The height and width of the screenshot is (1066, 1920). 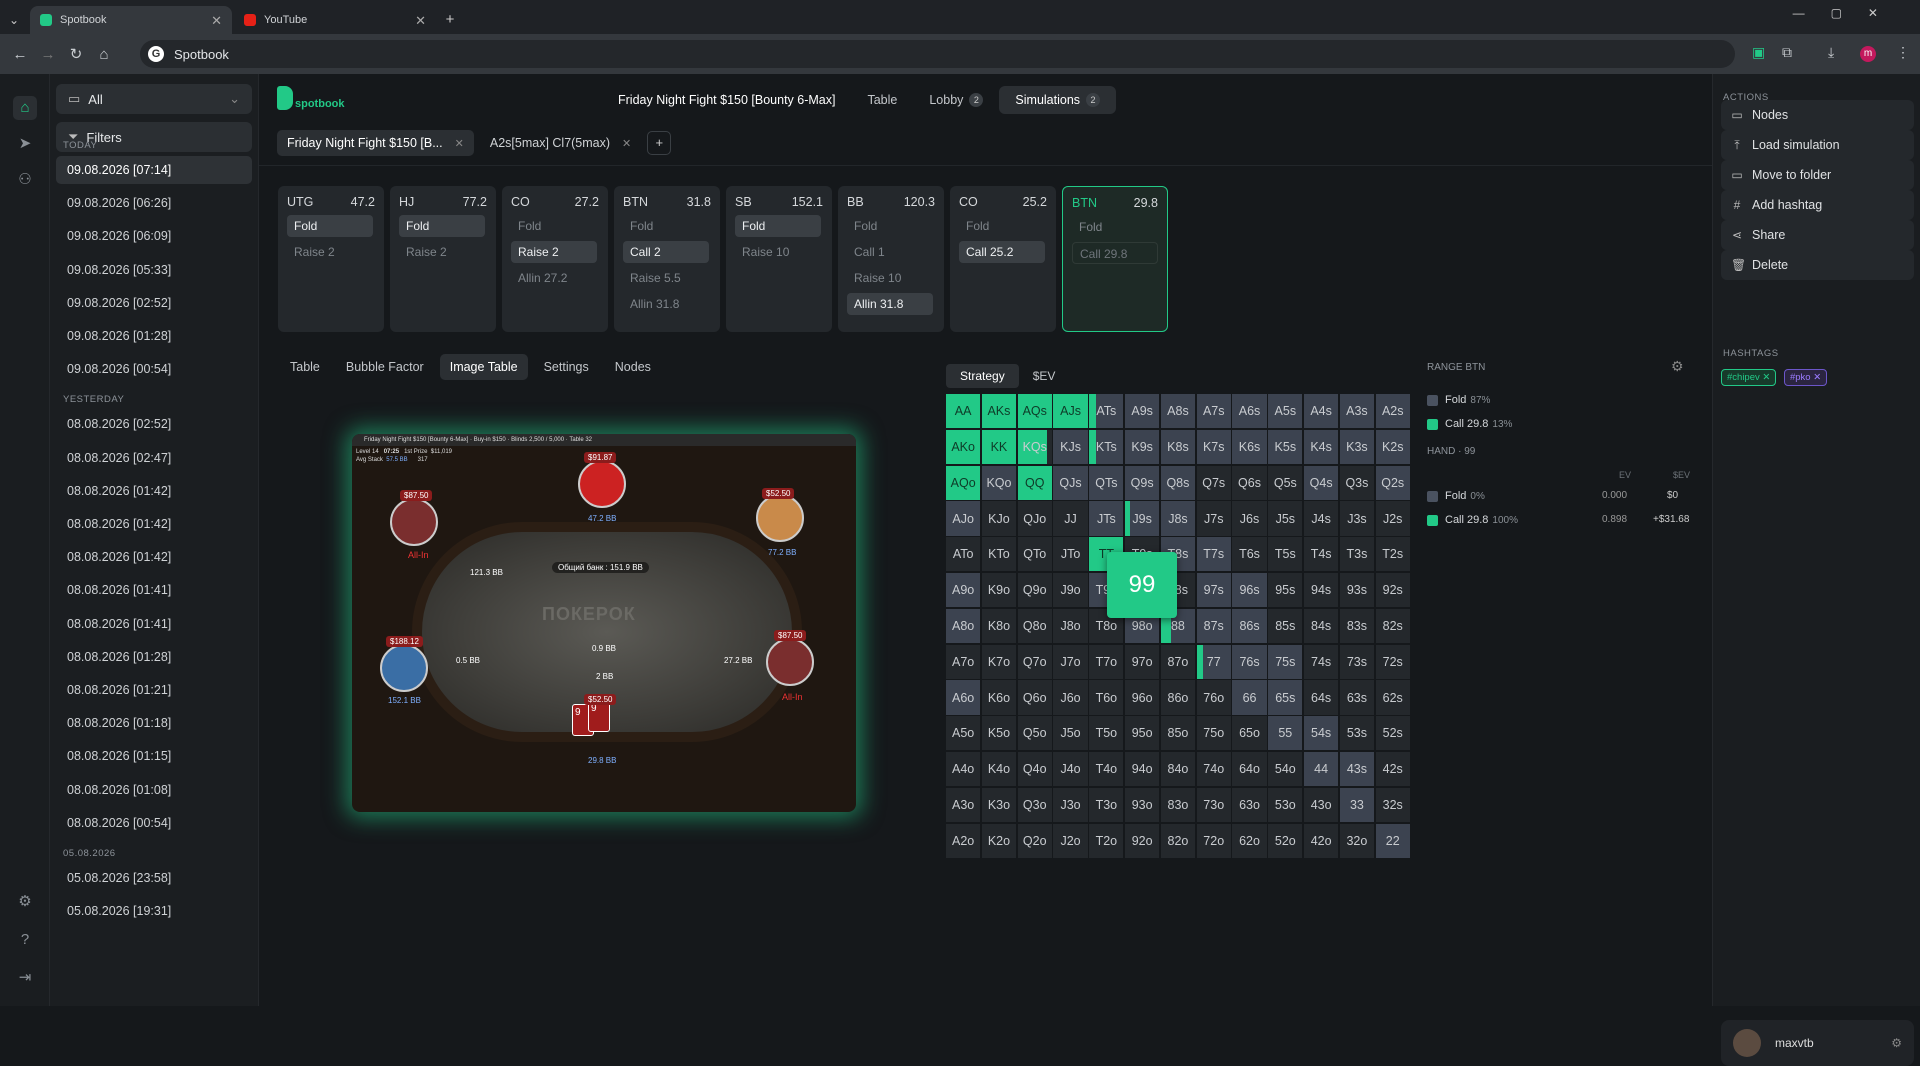 What do you see at coordinates (1178, 697) in the screenshot?
I see `hand-cell: 86o` at bounding box center [1178, 697].